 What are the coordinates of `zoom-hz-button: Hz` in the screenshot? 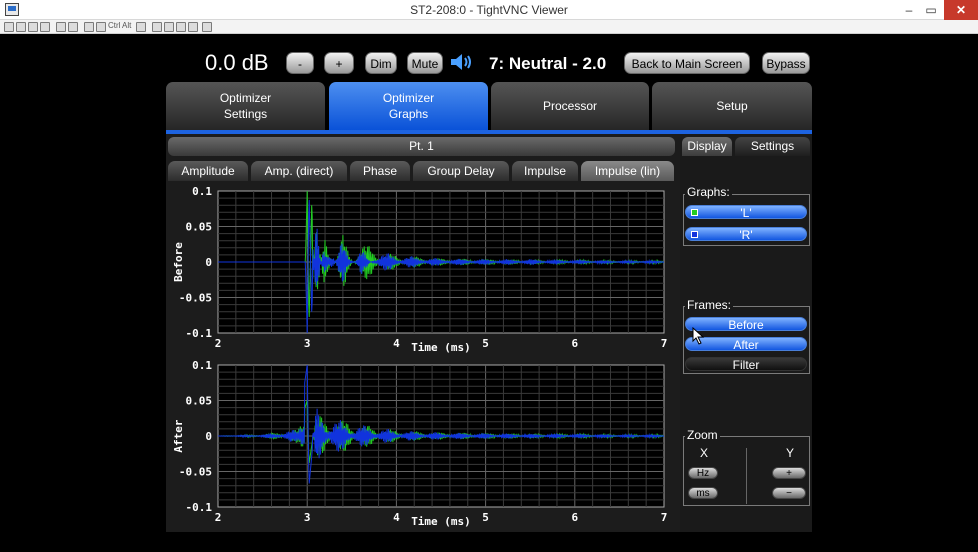 It's located at (703, 473).